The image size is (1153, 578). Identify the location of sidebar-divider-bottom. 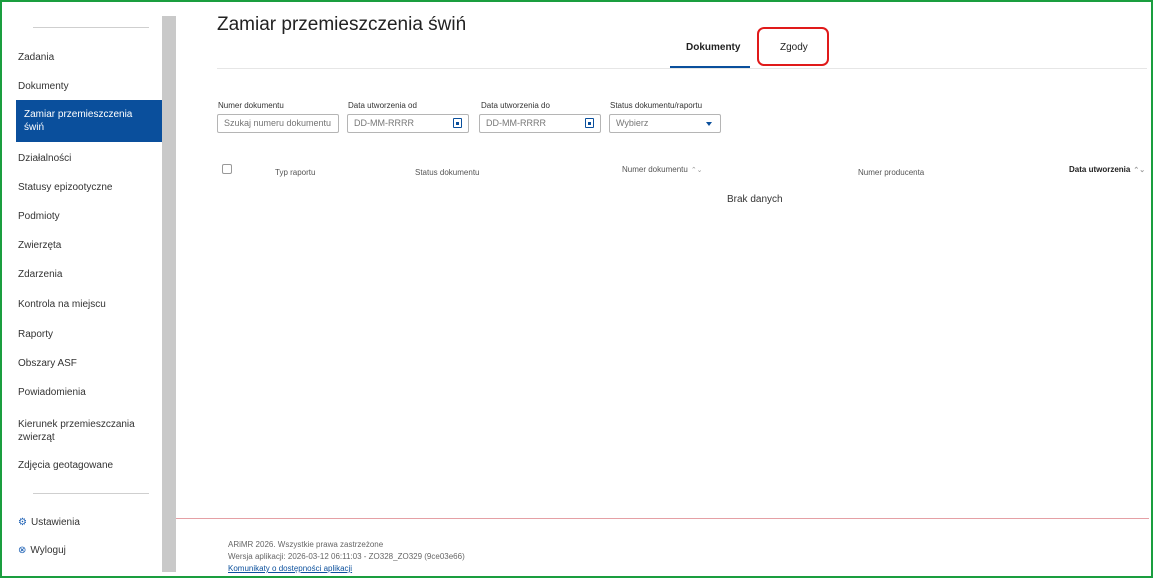
(91, 493).